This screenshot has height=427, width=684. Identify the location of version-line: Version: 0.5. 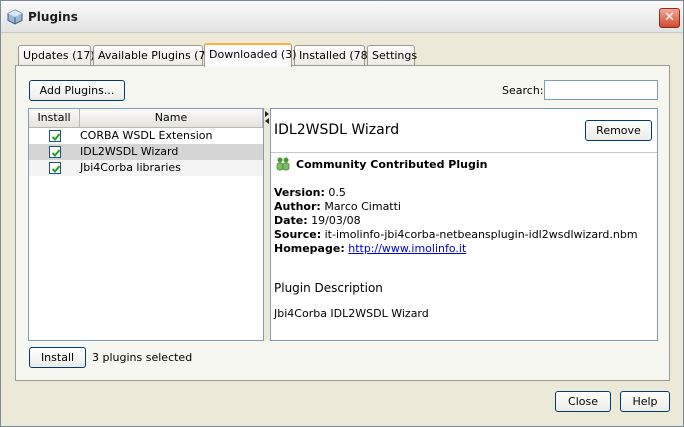
(310, 192).